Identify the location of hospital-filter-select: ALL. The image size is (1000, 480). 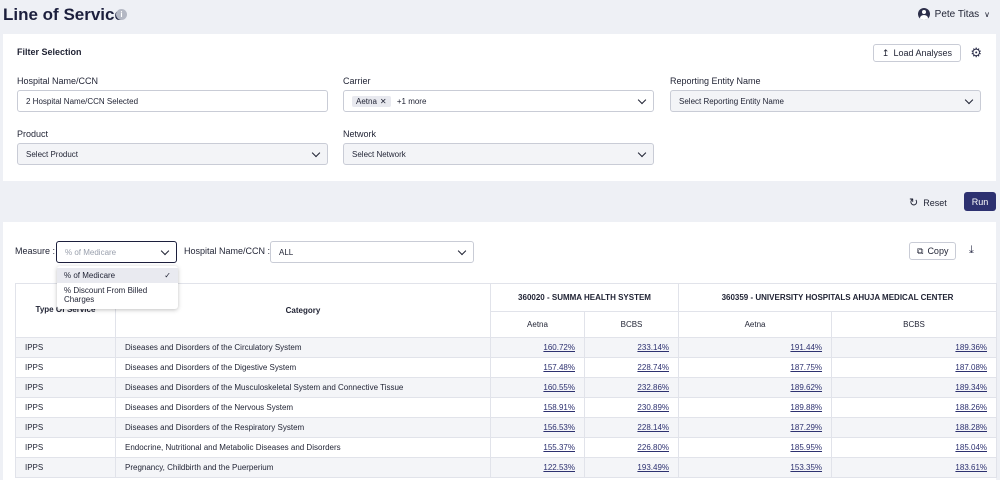
(372, 252).